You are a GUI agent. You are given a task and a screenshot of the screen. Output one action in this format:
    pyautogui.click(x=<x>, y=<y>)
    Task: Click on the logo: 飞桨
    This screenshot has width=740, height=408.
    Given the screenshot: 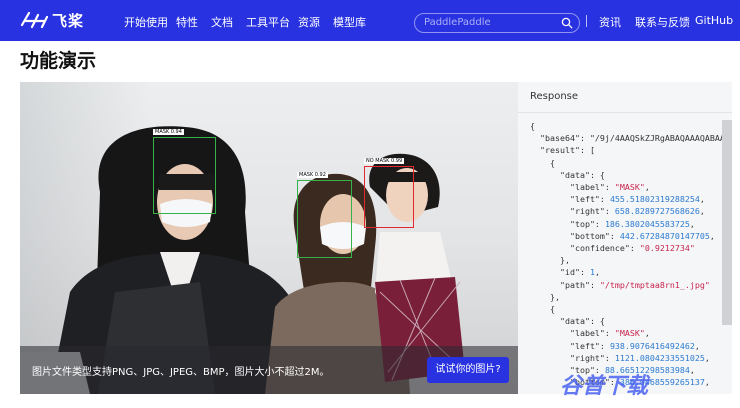 What is the action you would take?
    pyautogui.click(x=52, y=20)
    